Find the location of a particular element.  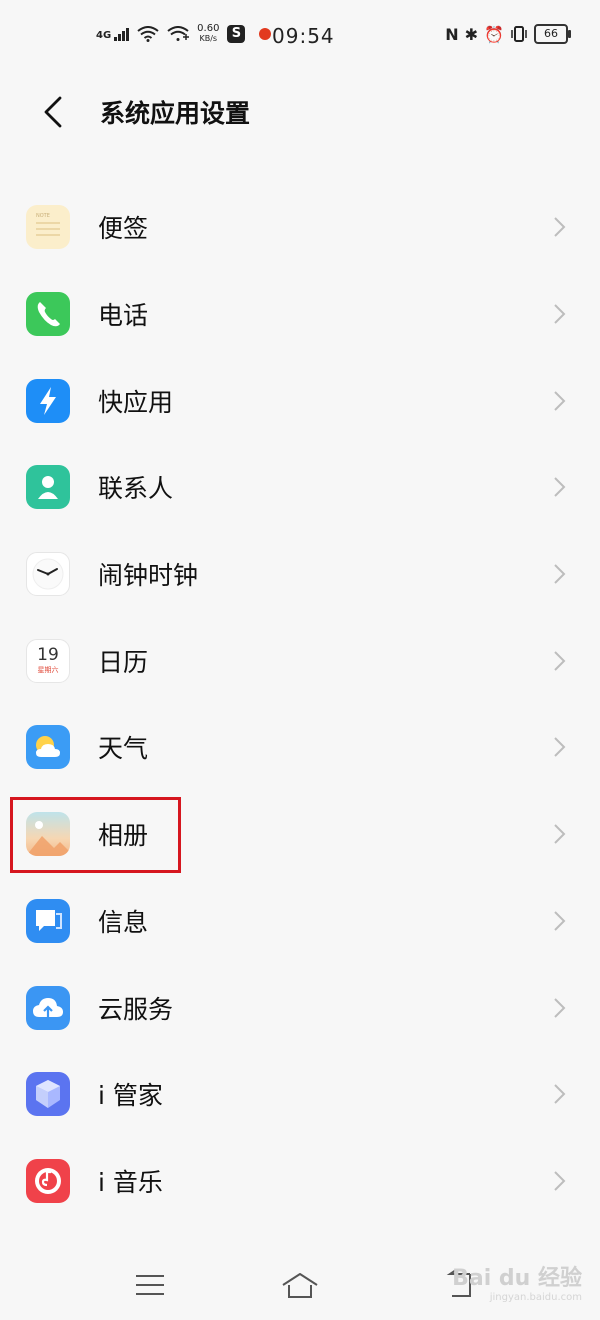

i-manager-icon is located at coordinates (48, 1094).